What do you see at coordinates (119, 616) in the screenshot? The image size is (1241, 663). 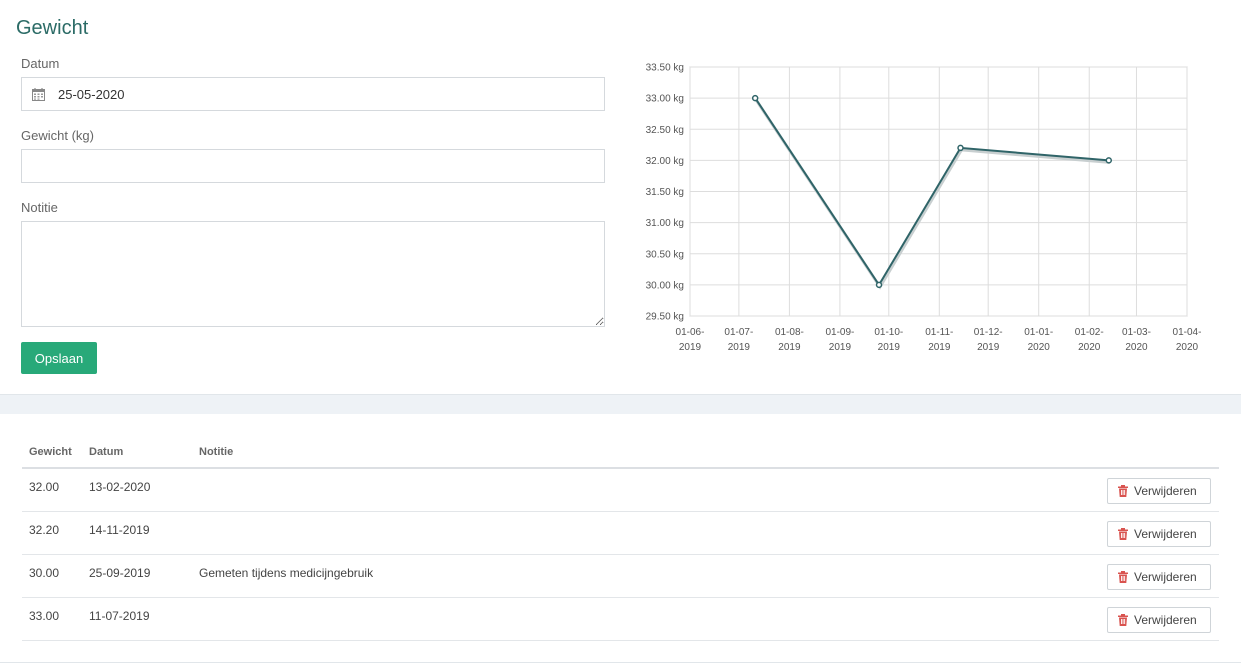 I see `cell-date: 11-07-2019` at bounding box center [119, 616].